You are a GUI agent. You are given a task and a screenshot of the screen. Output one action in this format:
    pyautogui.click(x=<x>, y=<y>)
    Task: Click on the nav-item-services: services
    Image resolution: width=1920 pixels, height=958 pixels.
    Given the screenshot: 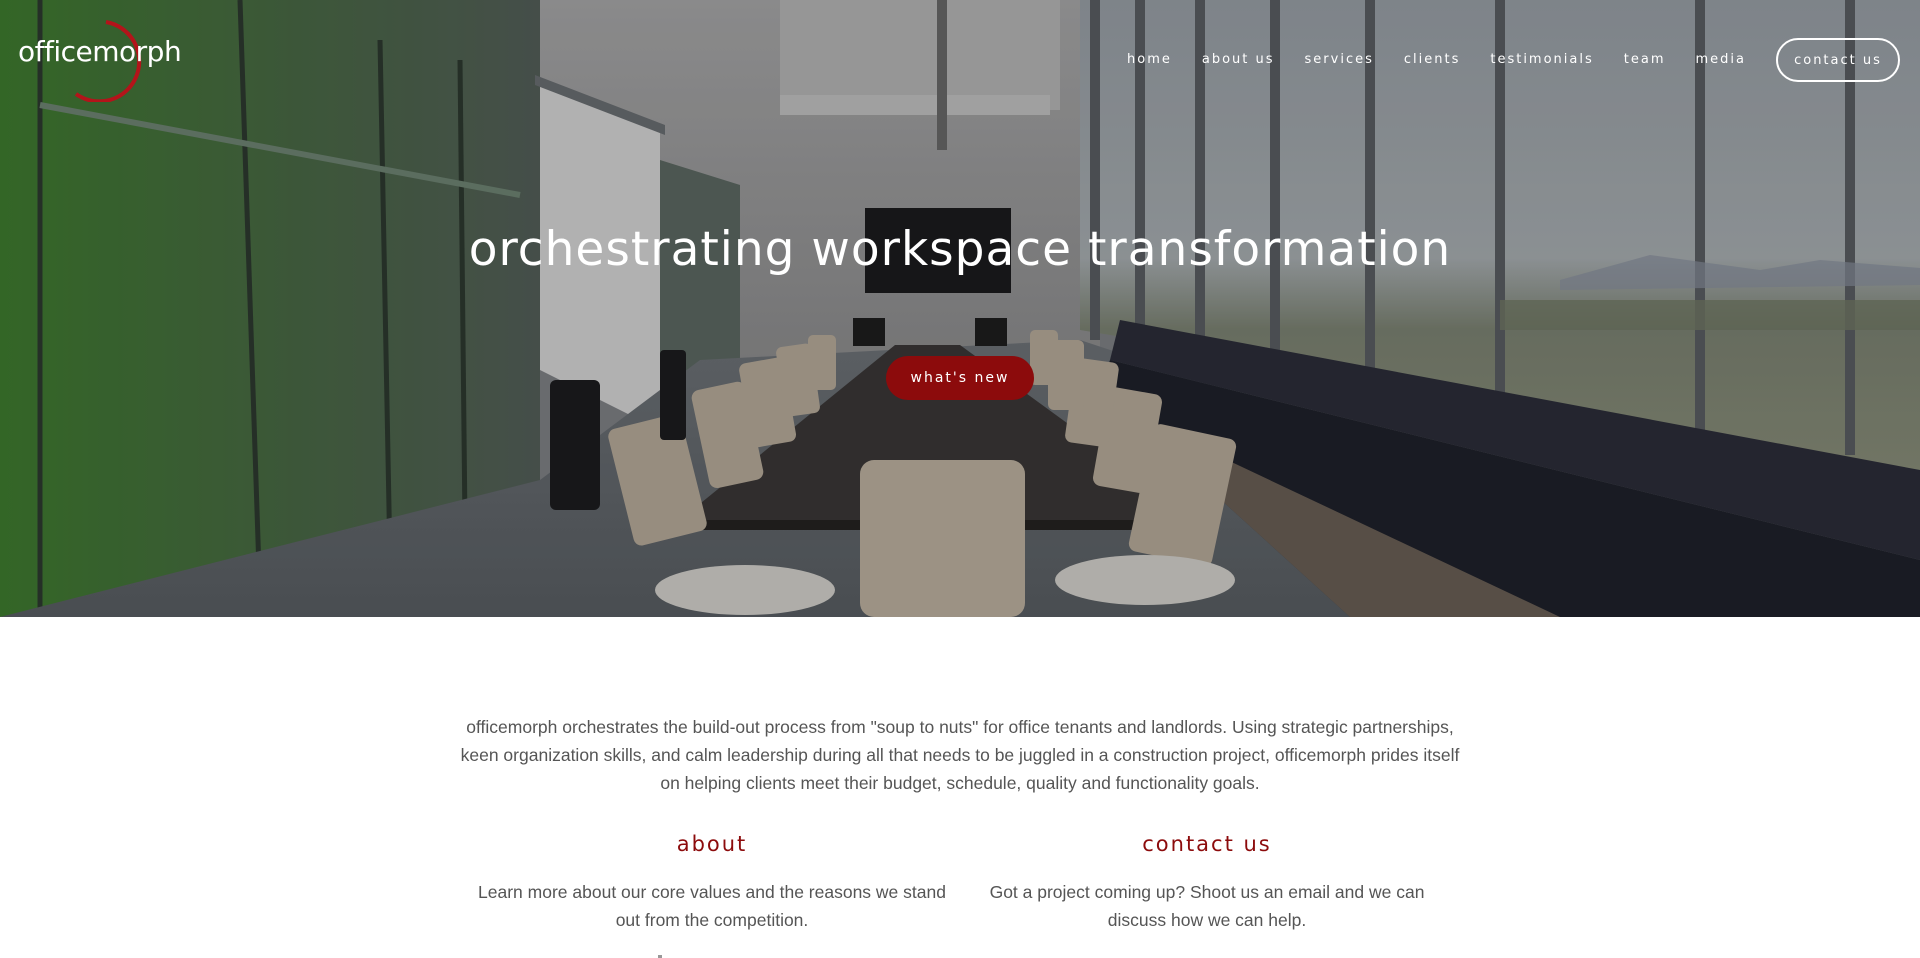 What is the action you would take?
    pyautogui.click(x=1339, y=60)
    